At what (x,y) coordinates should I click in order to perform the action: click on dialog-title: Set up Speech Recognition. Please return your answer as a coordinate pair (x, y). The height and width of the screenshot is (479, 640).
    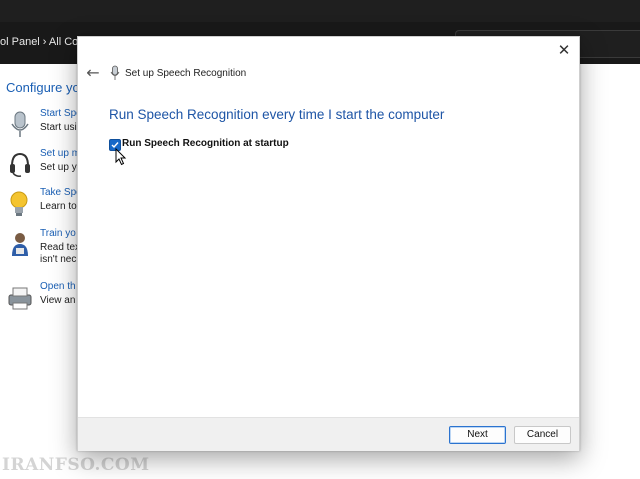
    Looking at the image, I should click on (186, 73).